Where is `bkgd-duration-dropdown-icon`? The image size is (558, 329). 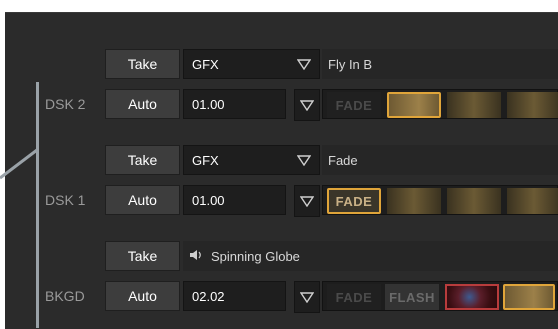
bkgd-duration-dropdown-icon is located at coordinates (307, 297).